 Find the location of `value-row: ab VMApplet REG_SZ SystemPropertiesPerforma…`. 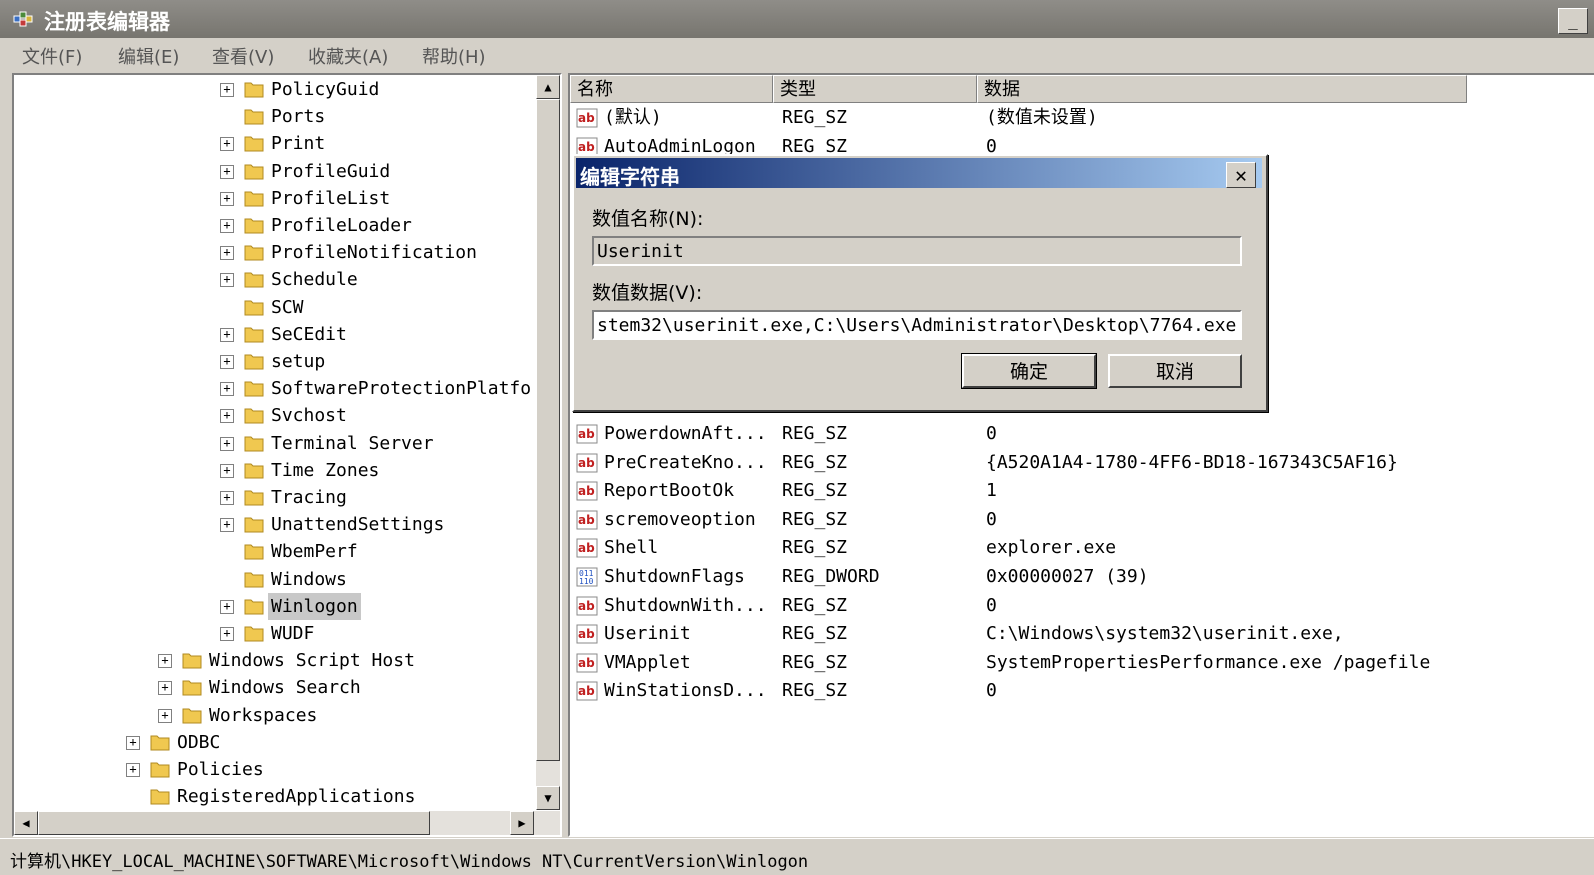

value-row: ab VMApplet REG_SZ SystemPropertiesPerforma… is located at coordinates (1080, 663).